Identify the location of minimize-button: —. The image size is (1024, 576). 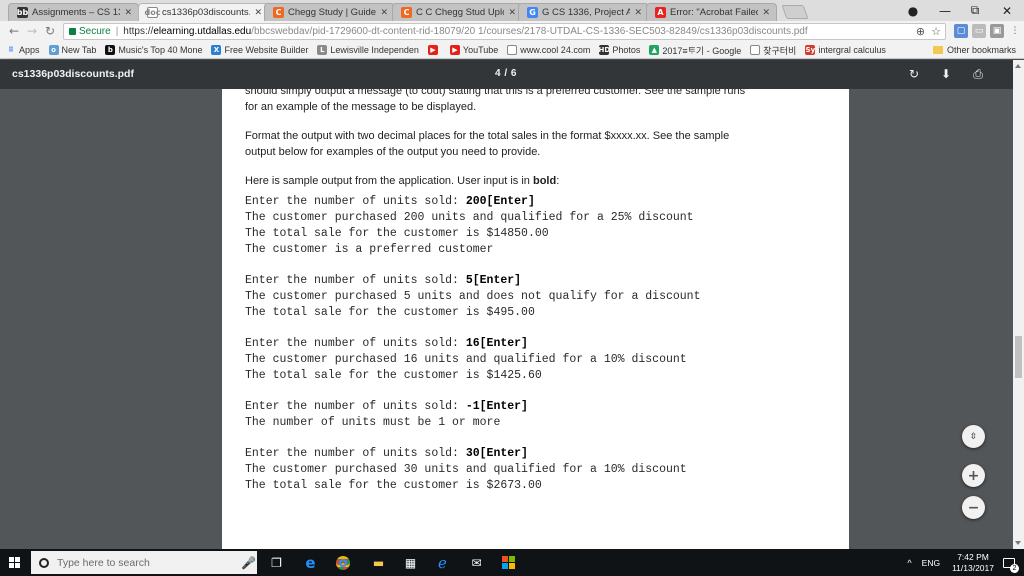
(945, 10).